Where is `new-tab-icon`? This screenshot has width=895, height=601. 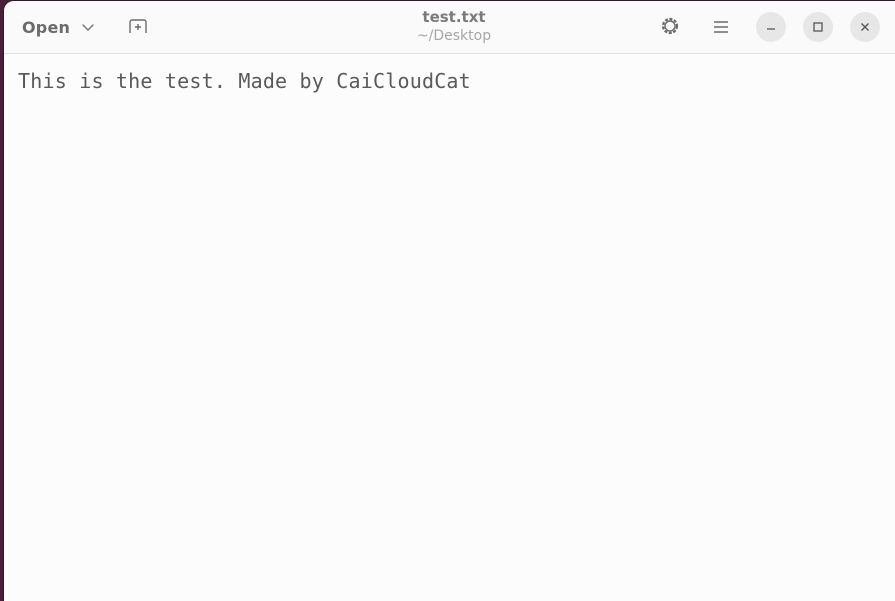
new-tab-icon is located at coordinates (138, 28).